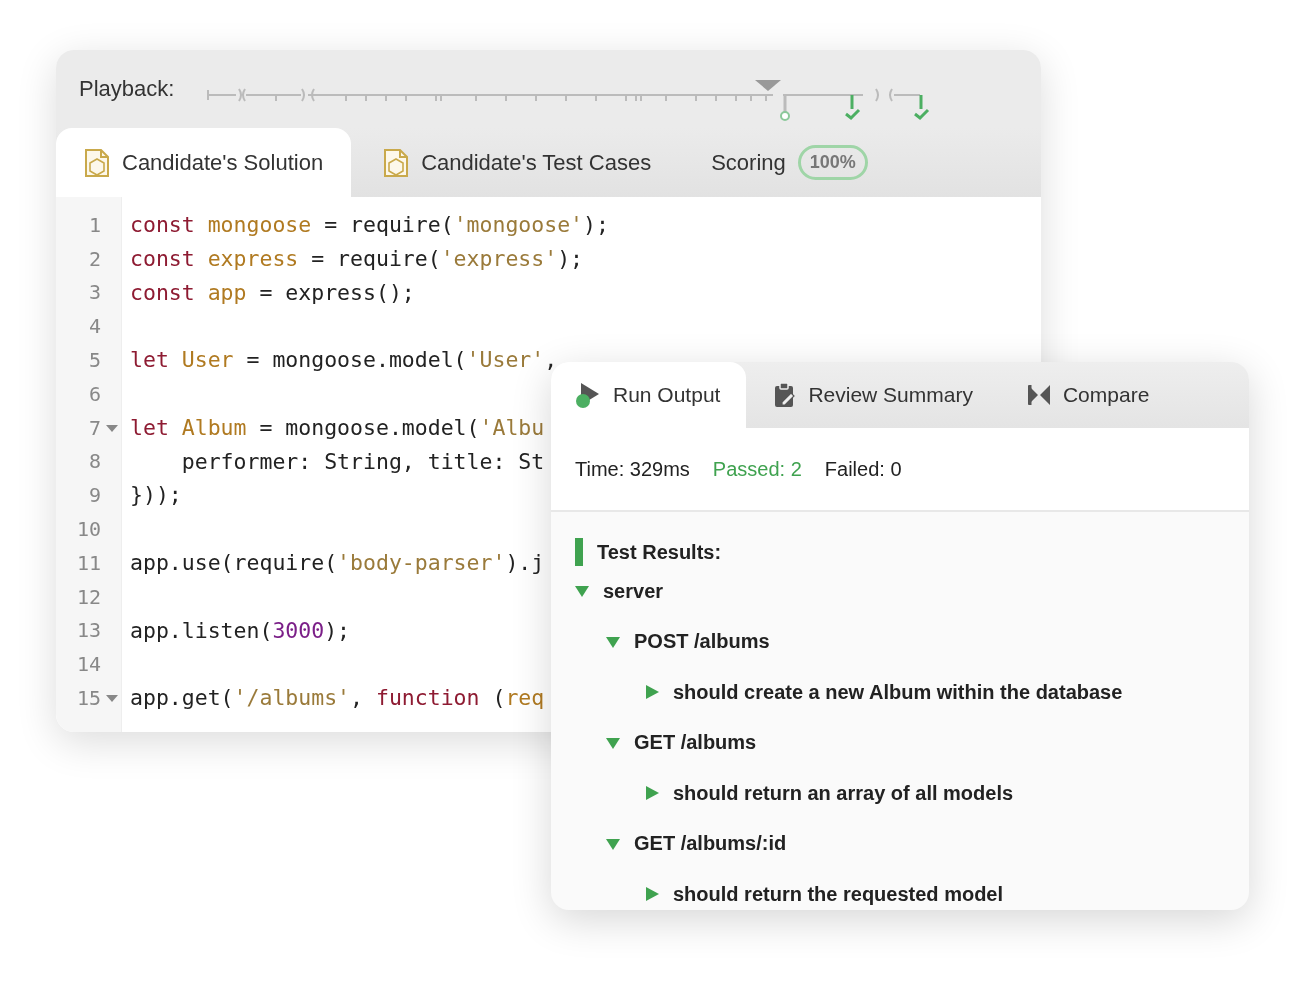 This screenshot has width=1300, height=1000. I want to click on suite-name: POST /albums, so click(702, 642).